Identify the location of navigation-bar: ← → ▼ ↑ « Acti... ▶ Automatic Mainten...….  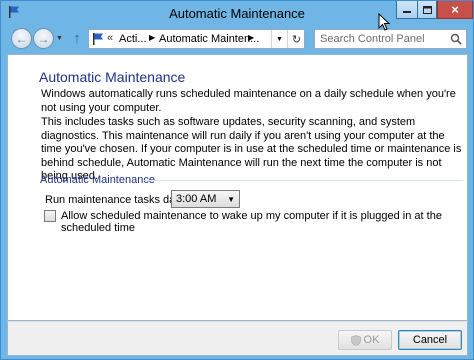
(237, 39).